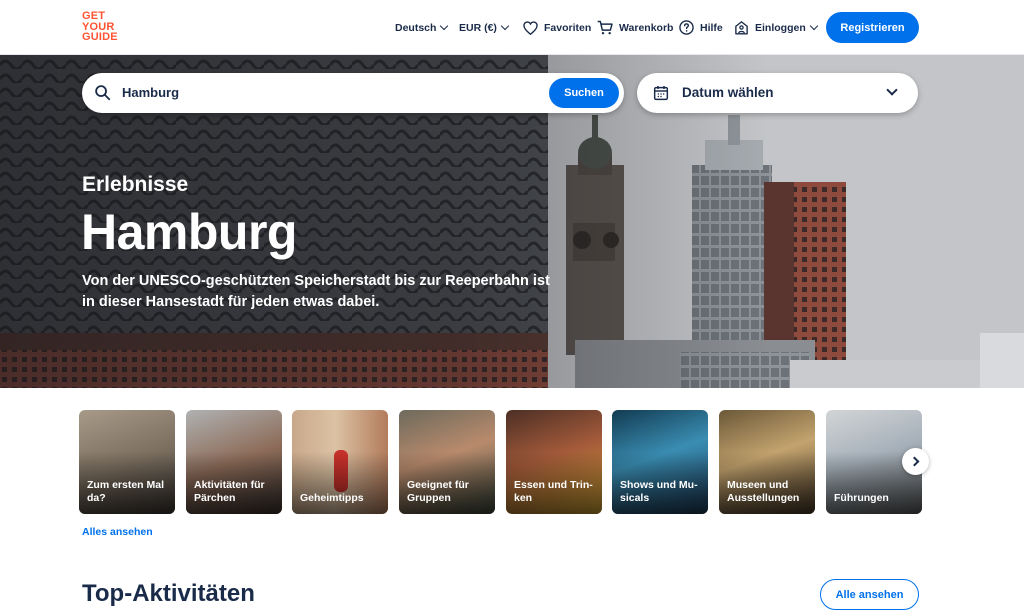 The width and height of the screenshot is (1024, 615). What do you see at coordinates (117, 532) in the screenshot?
I see `see-all-categories-link: Alles ansehen` at bounding box center [117, 532].